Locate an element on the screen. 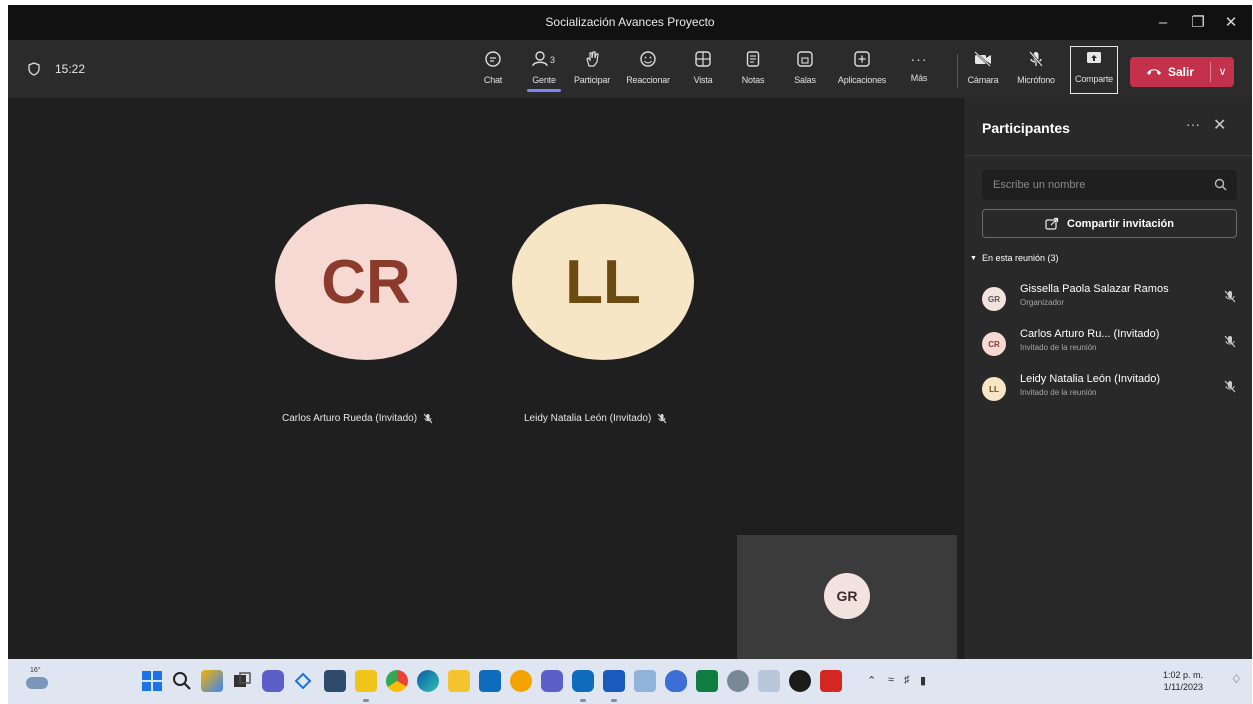 The height and width of the screenshot is (704, 1253). rooms-icon is located at coordinates (805, 61).